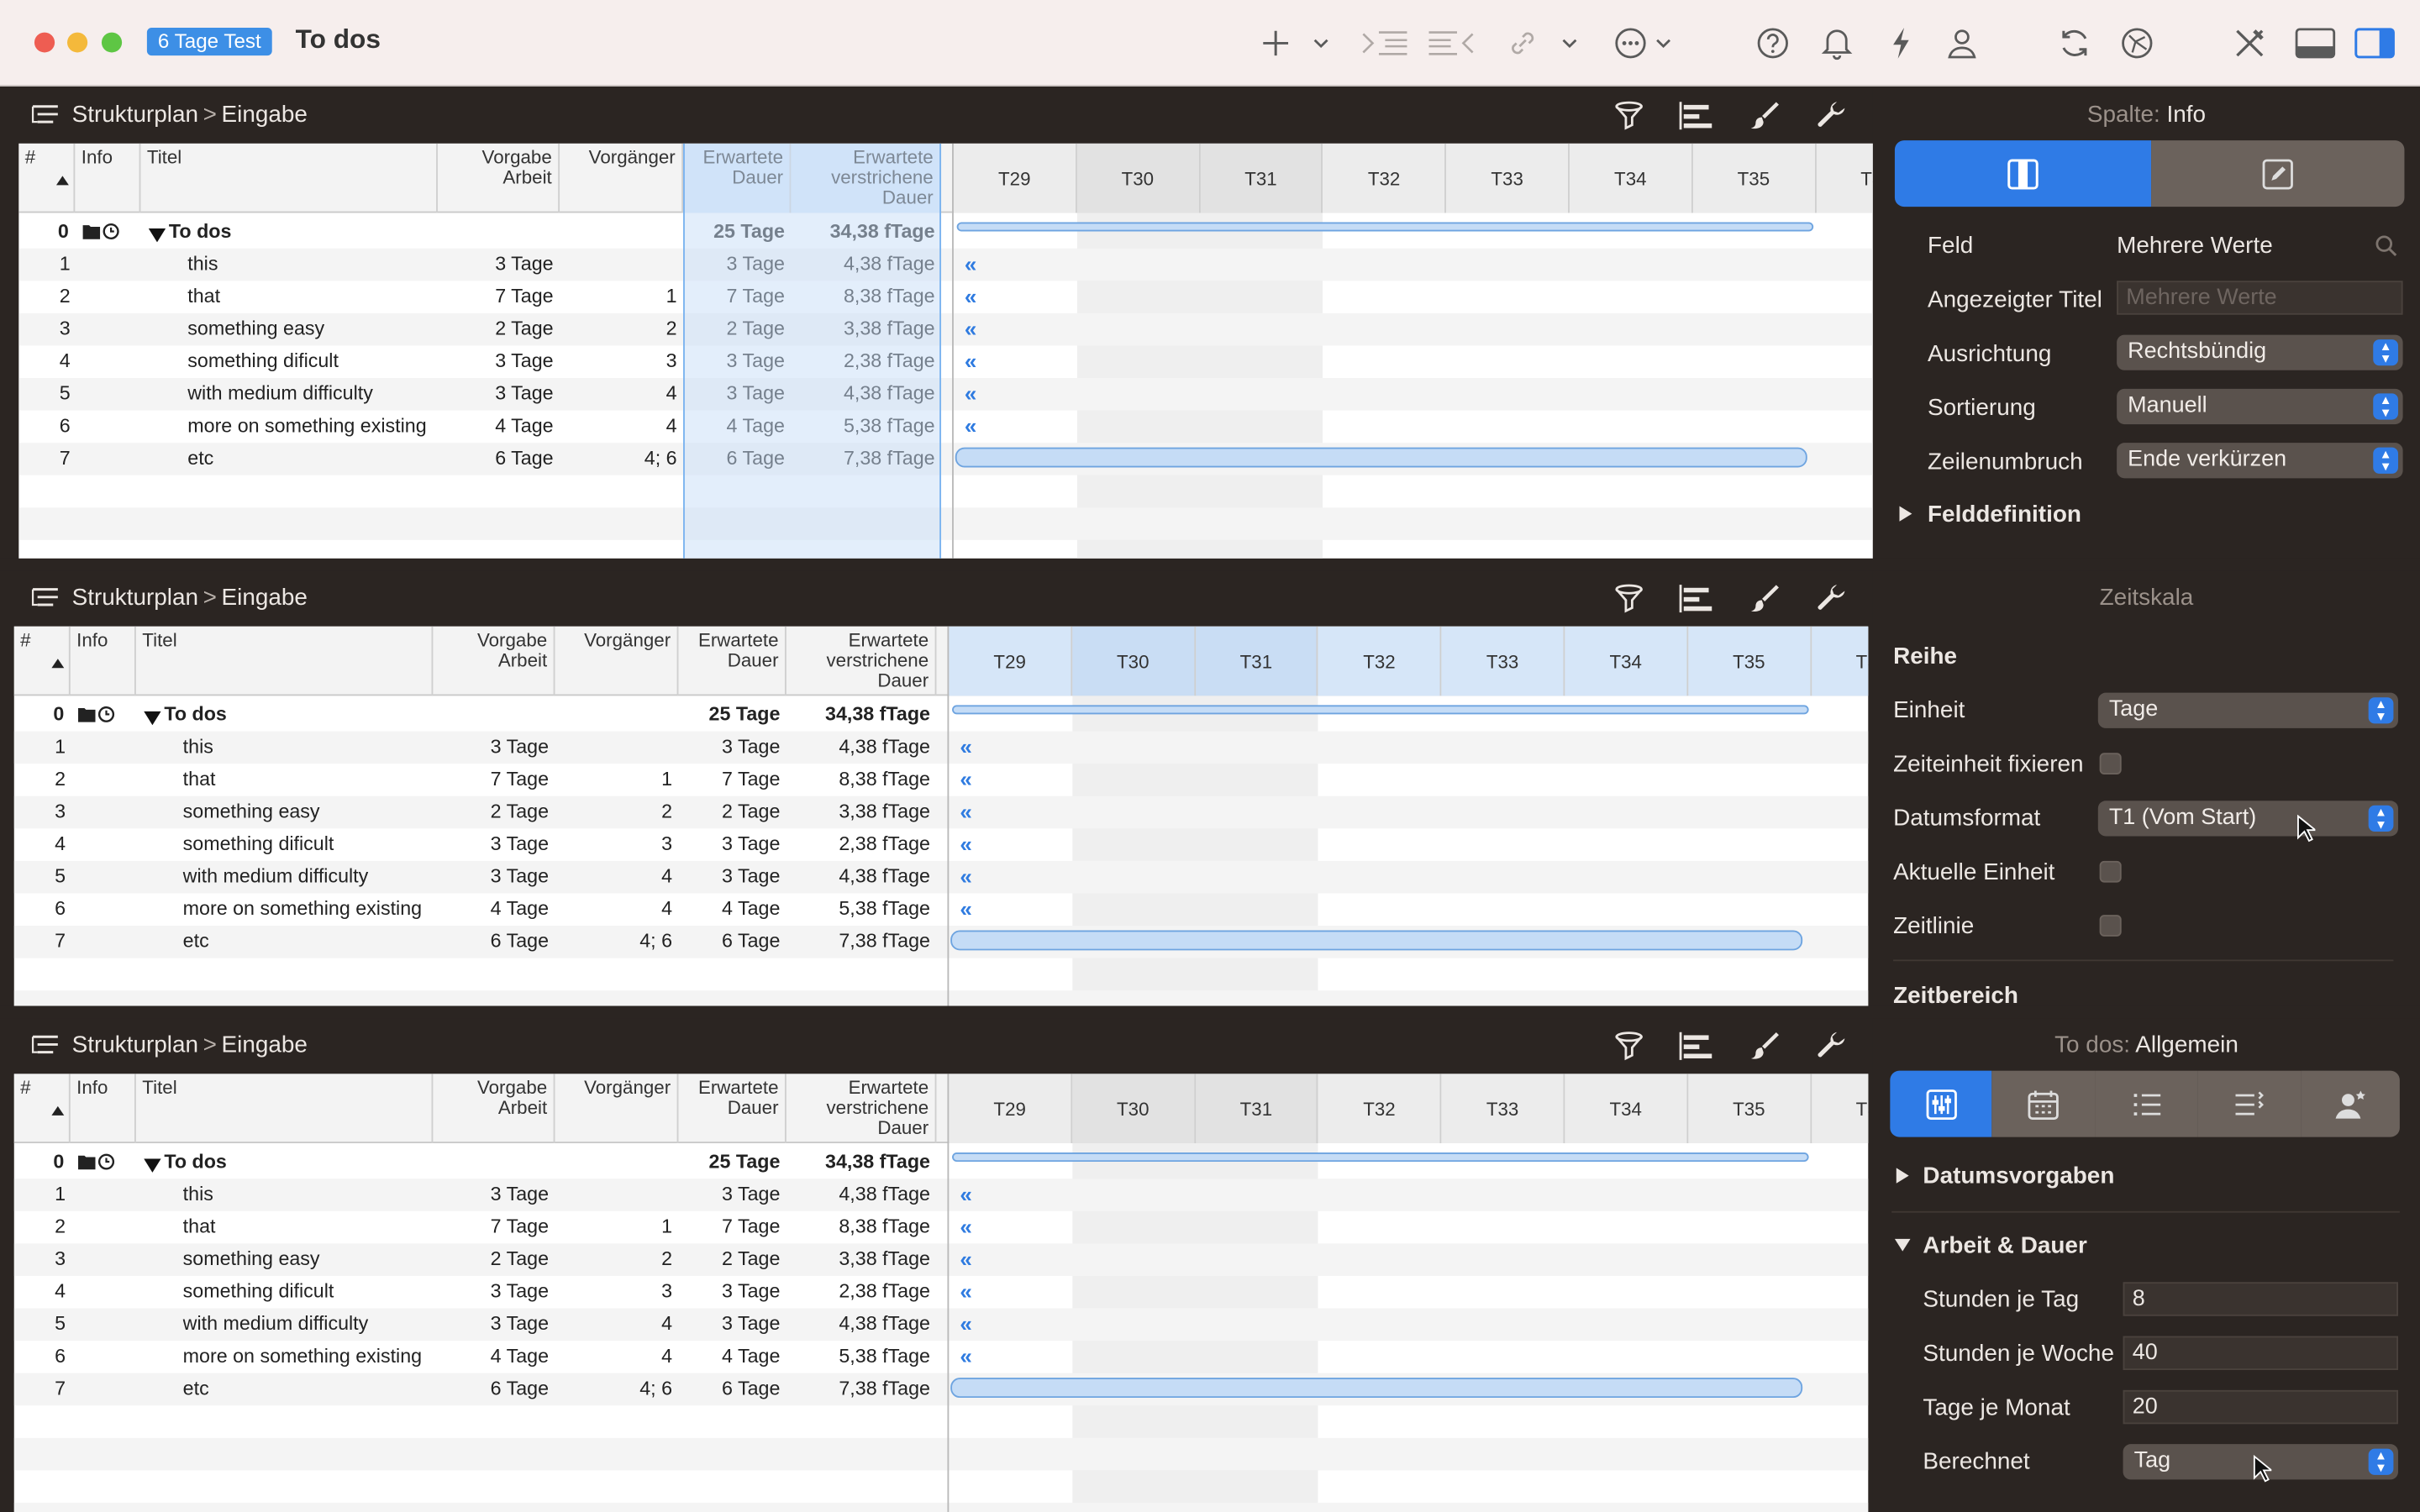 The height and width of the screenshot is (1512, 2420). What do you see at coordinates (1629, 598) in the screenshot?
I see `filter-icon` at bounding box center [1629, 598].